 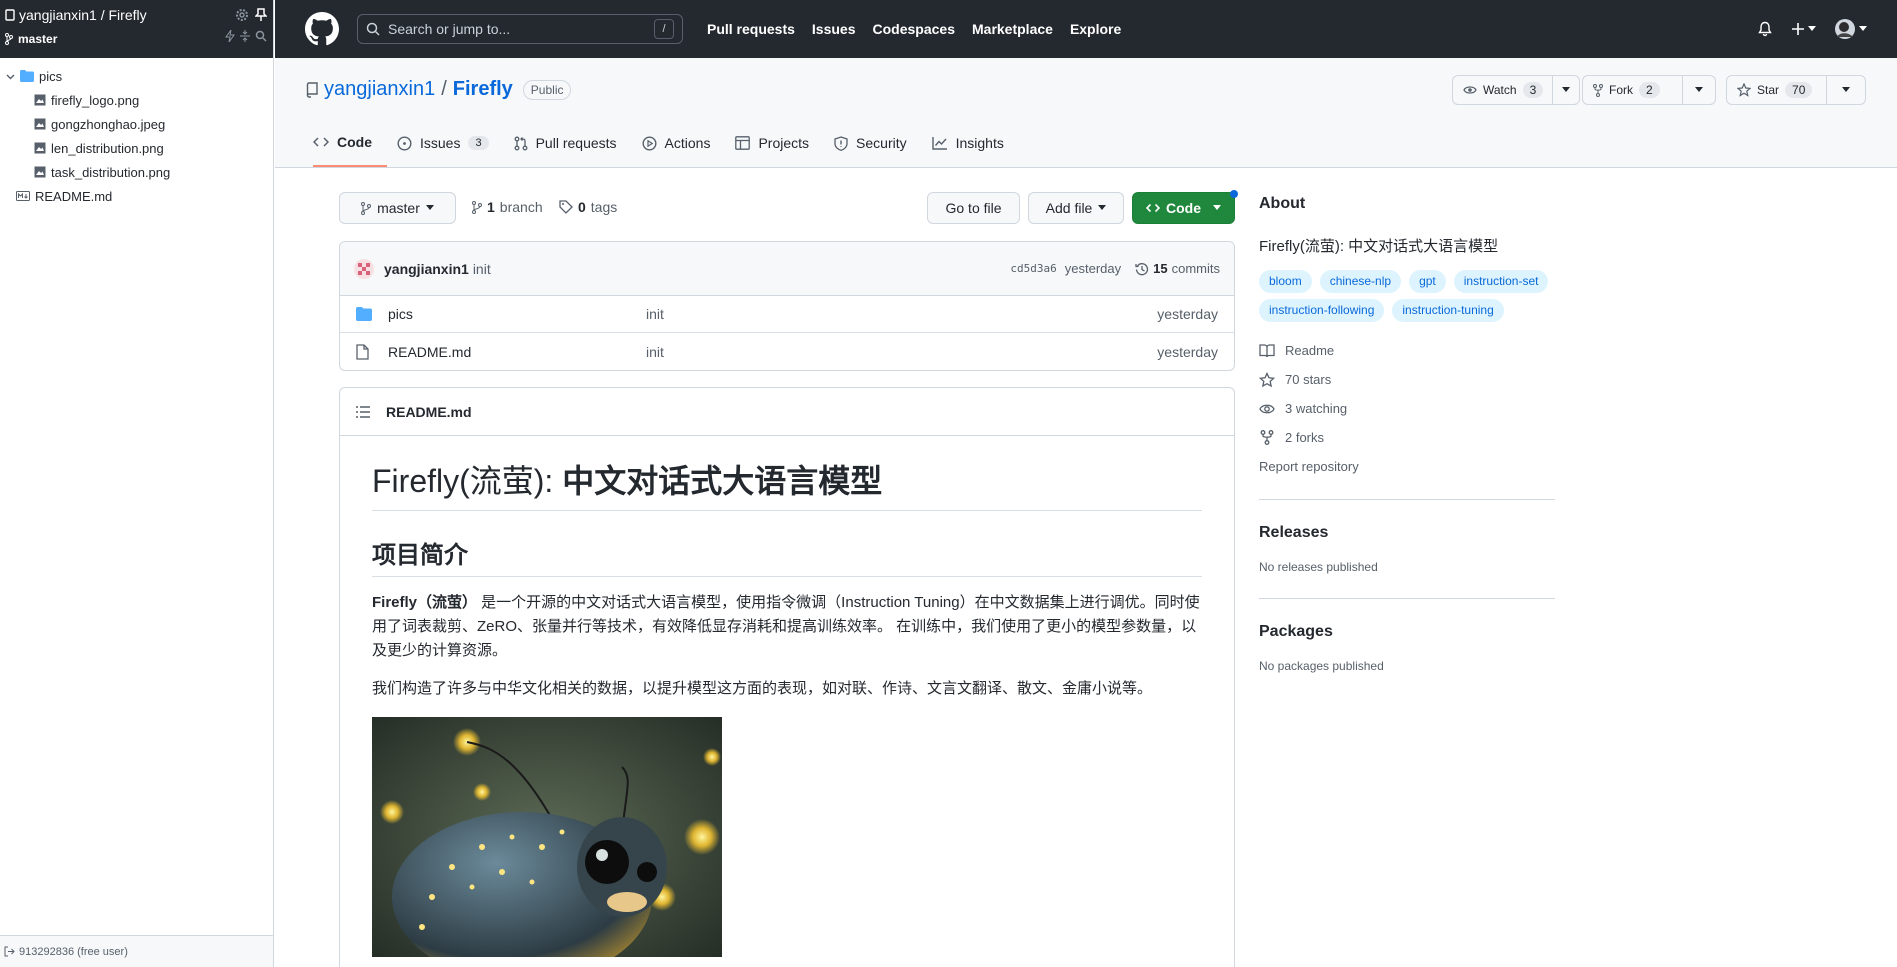 I want to click on readme-link: Readme, so click(x=1407, y=350).